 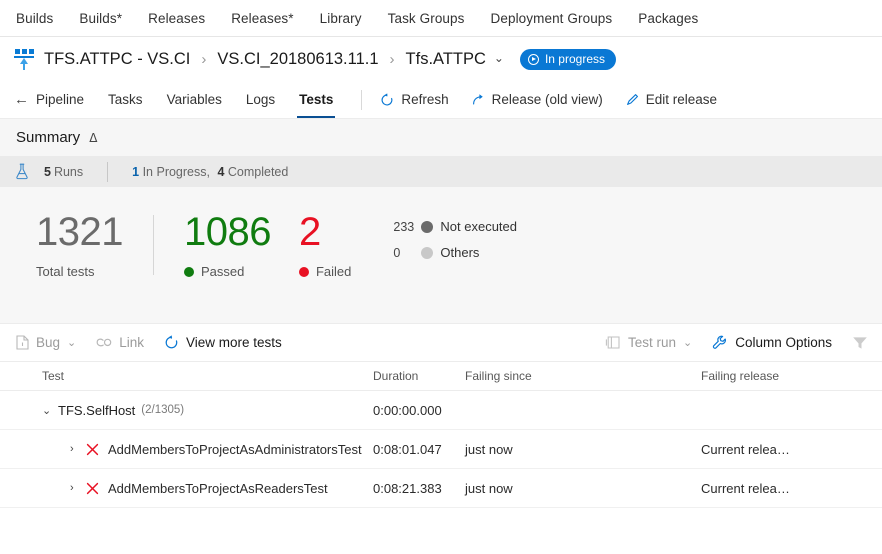 I want to click on topnav-item-packages: Packages, so click(x=668, y=18).